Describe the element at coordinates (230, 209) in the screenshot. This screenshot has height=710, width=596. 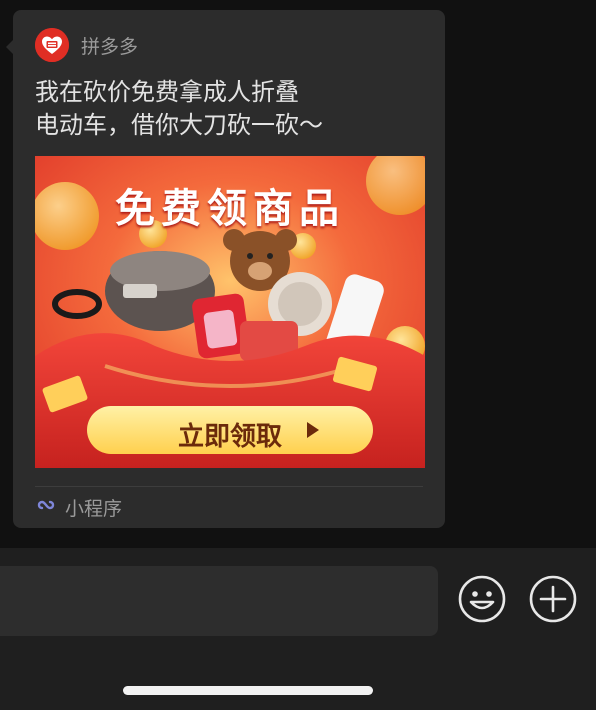
I see `promo-headline: 免费领商品` at that location.